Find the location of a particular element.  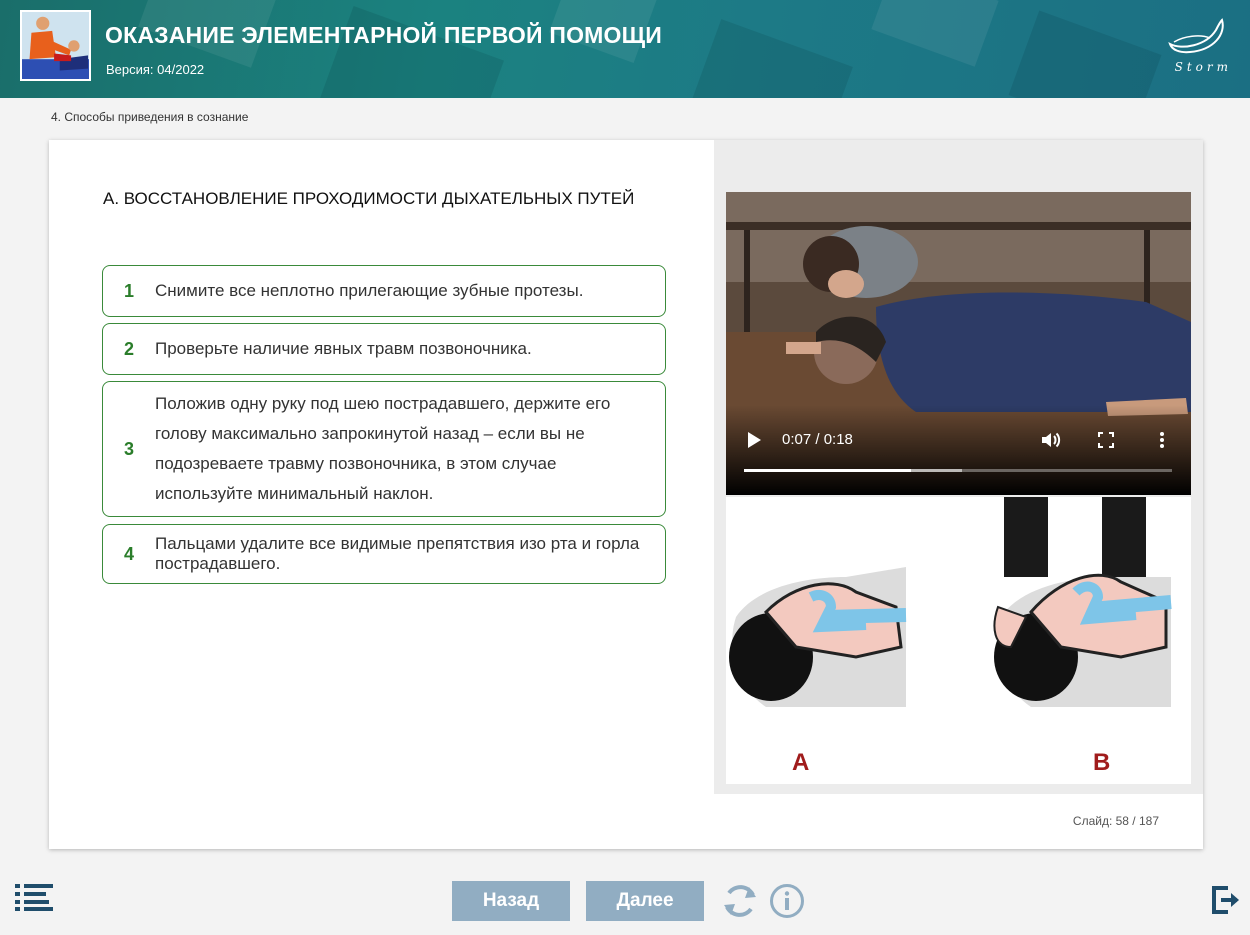

video-time: 0:07 / 0:18 is located at coordinates (817, 439).